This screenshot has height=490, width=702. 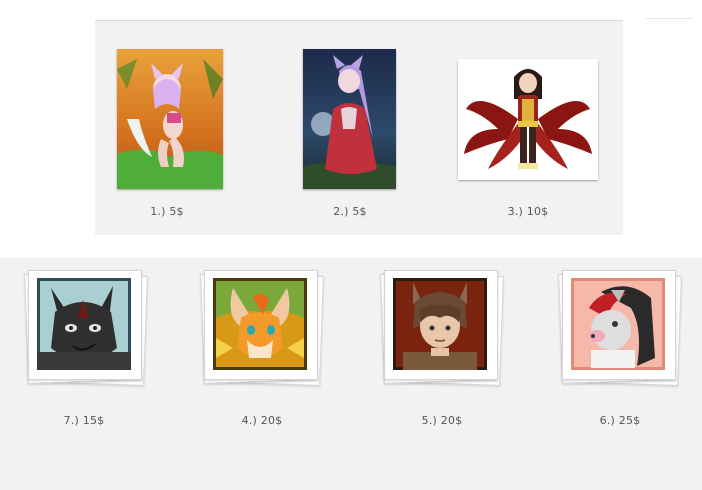 What do you see at coordinates (350, 211) in the screenshot?
I see `price-label-2: 2.) 5$` at bounding box center [350, 211].